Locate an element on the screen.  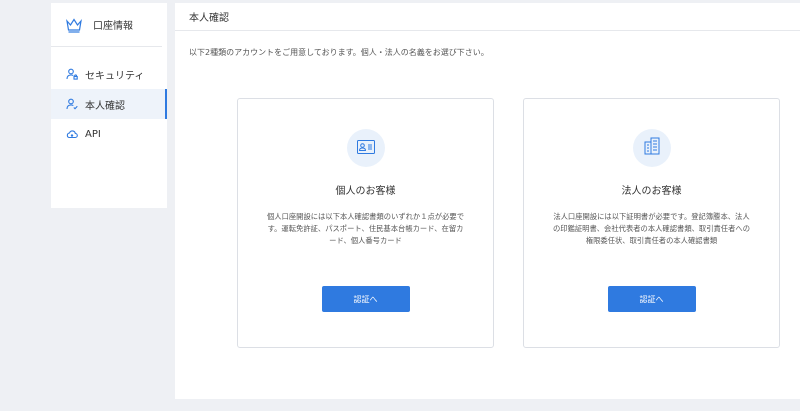
sidebar-nav: セキュリティ 本人確認 API is located at coordinates (109, 104).